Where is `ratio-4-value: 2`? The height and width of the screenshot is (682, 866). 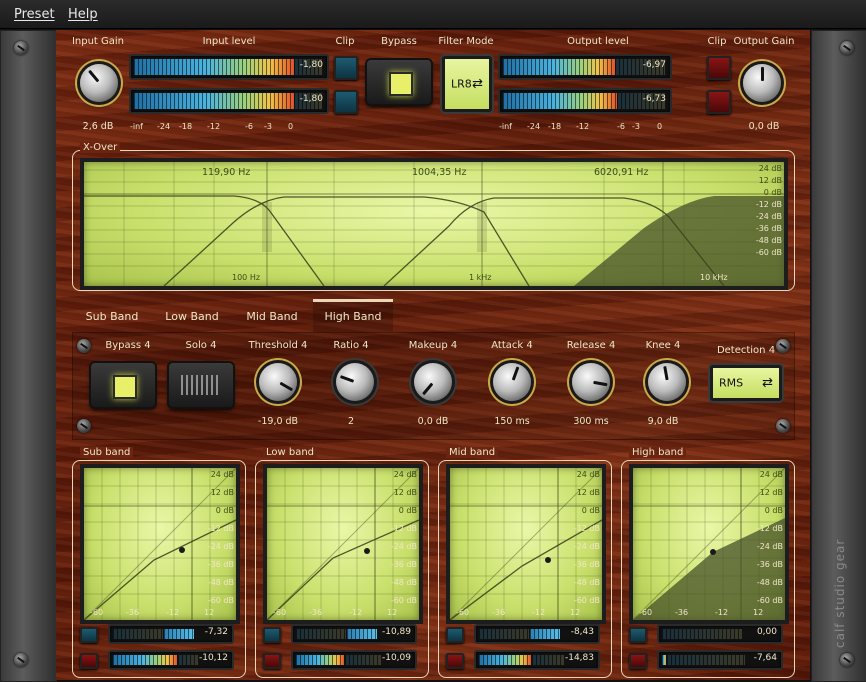 ratio-4-value: 2 is located at coordinates (351, 421).